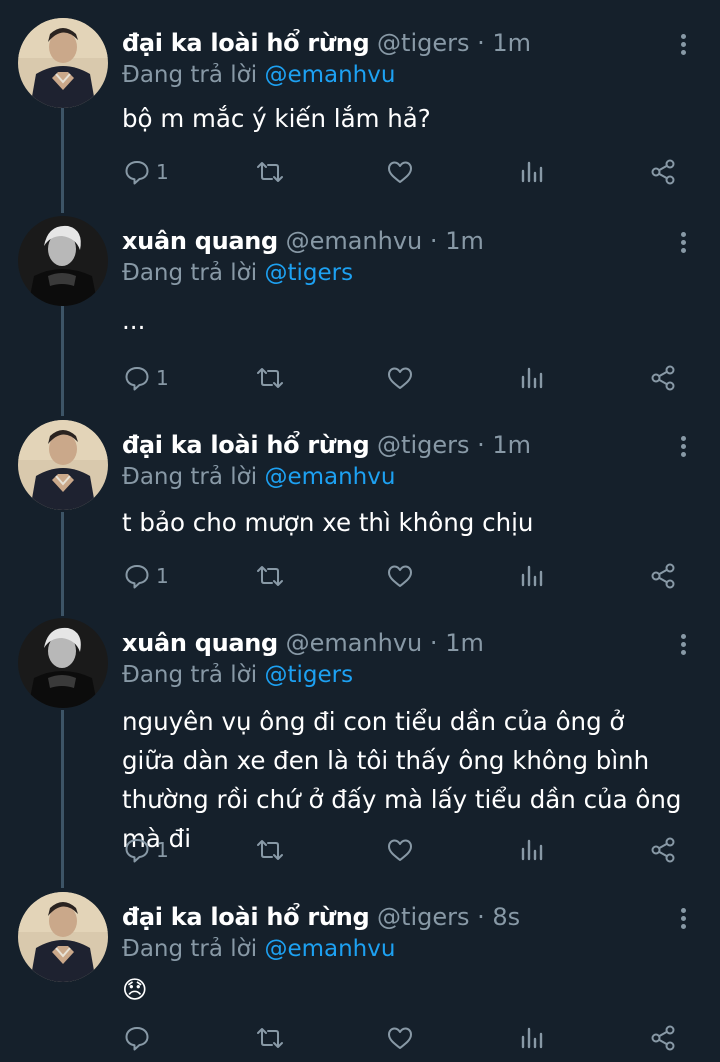  I want to click on reply-button, so click(140, 1038).